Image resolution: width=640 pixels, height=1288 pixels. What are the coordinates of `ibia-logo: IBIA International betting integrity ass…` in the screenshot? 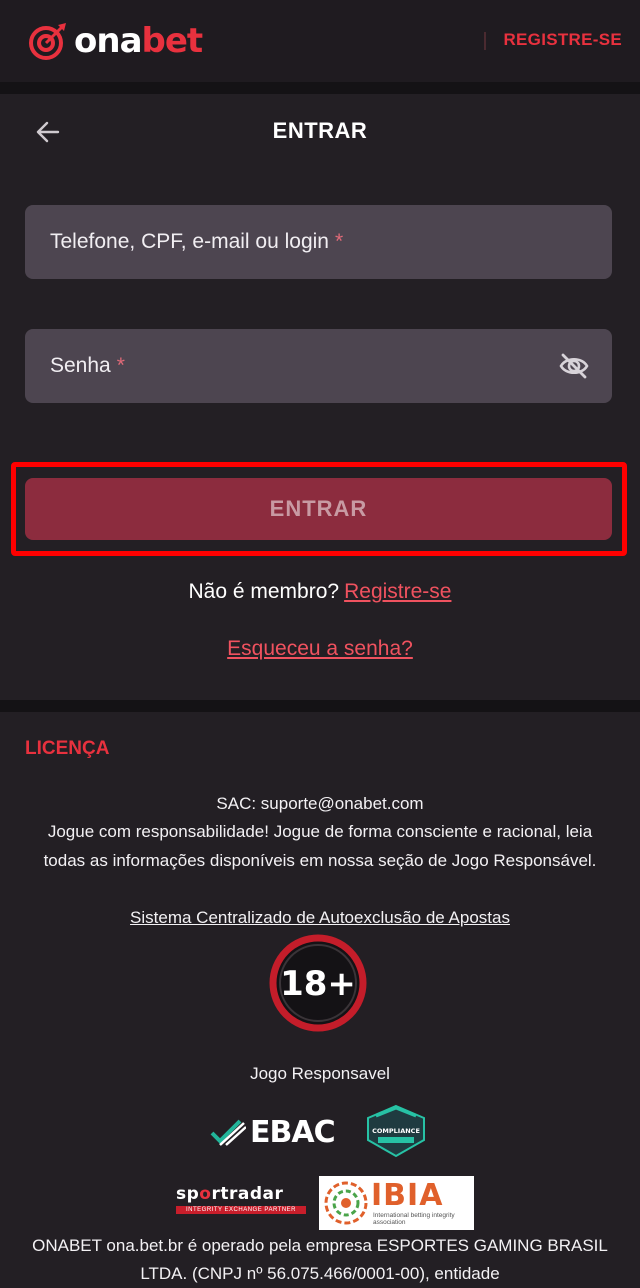 It's located at (396, 1203).